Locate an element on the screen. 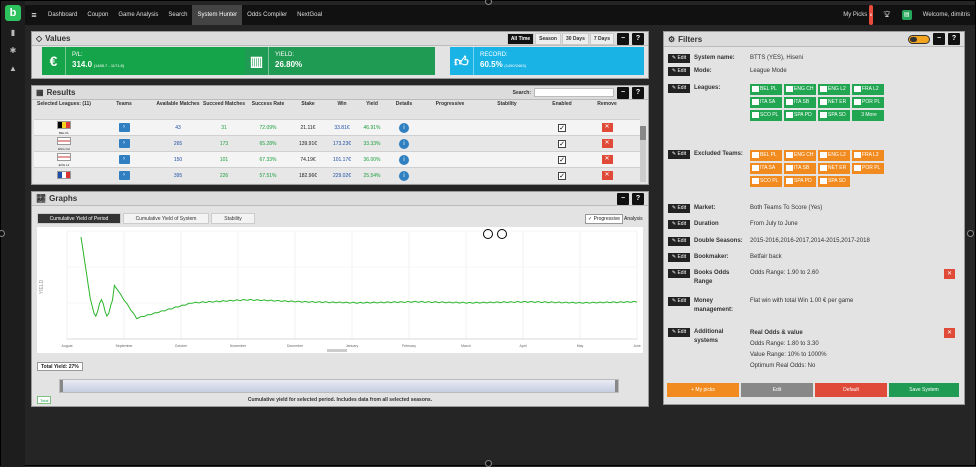 This screenshot has width=976, height=467. col-details: Details is located at coordinates (404, 104).